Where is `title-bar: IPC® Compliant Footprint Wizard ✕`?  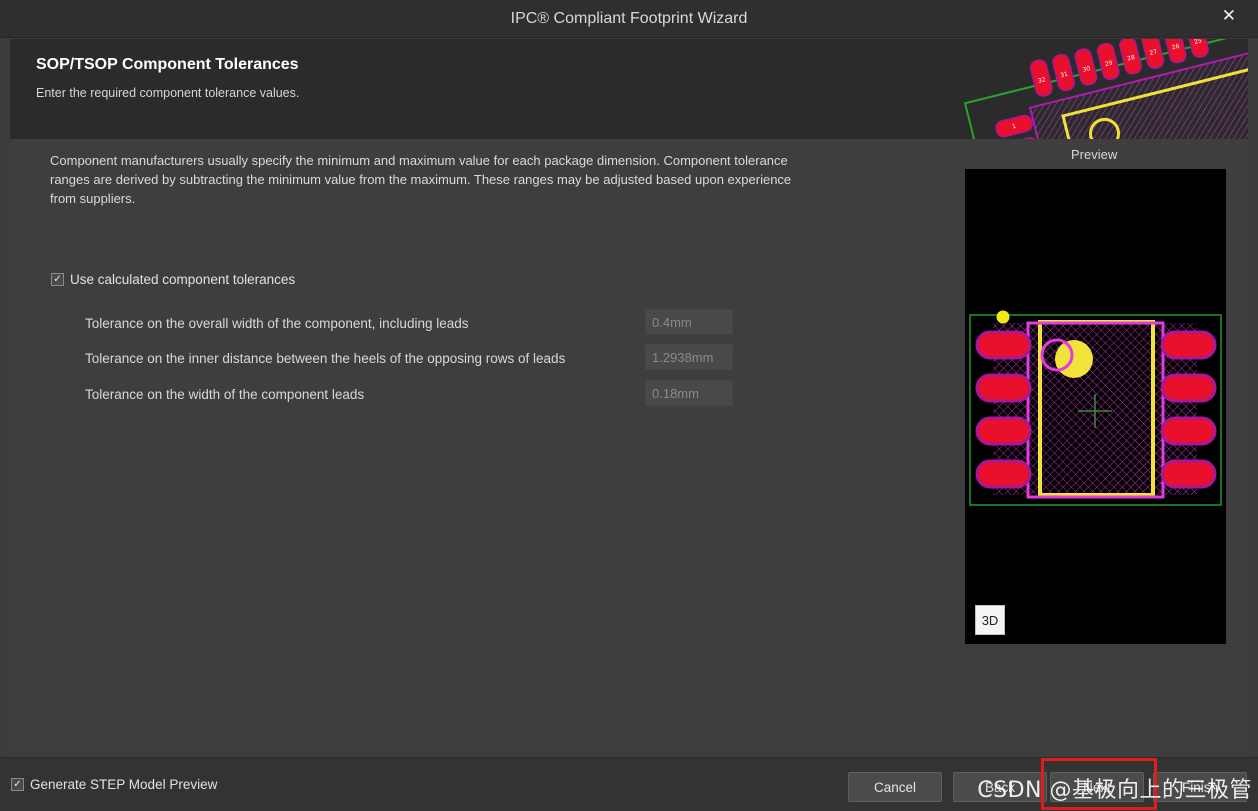
title-bar: IPC® Compliant Footprint Wizard ✕ is located at coordinates (629, 19).